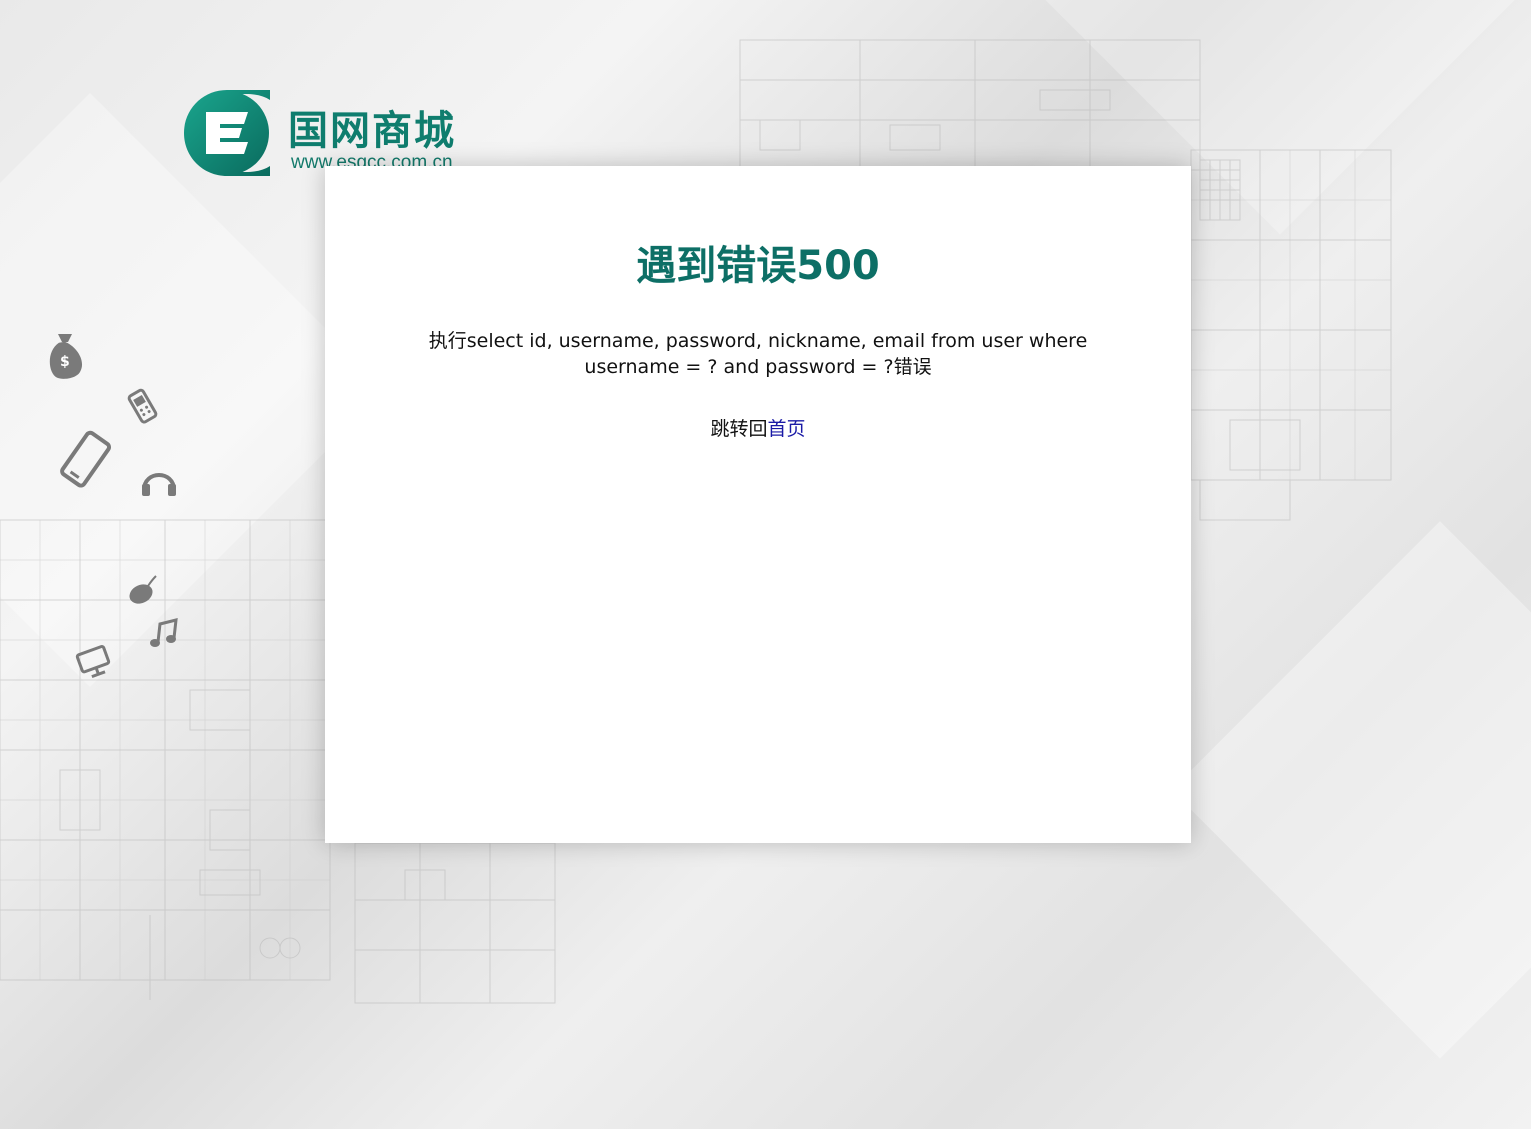  I want to click on redirect-line: 跳转回首页, so click(758, 429).